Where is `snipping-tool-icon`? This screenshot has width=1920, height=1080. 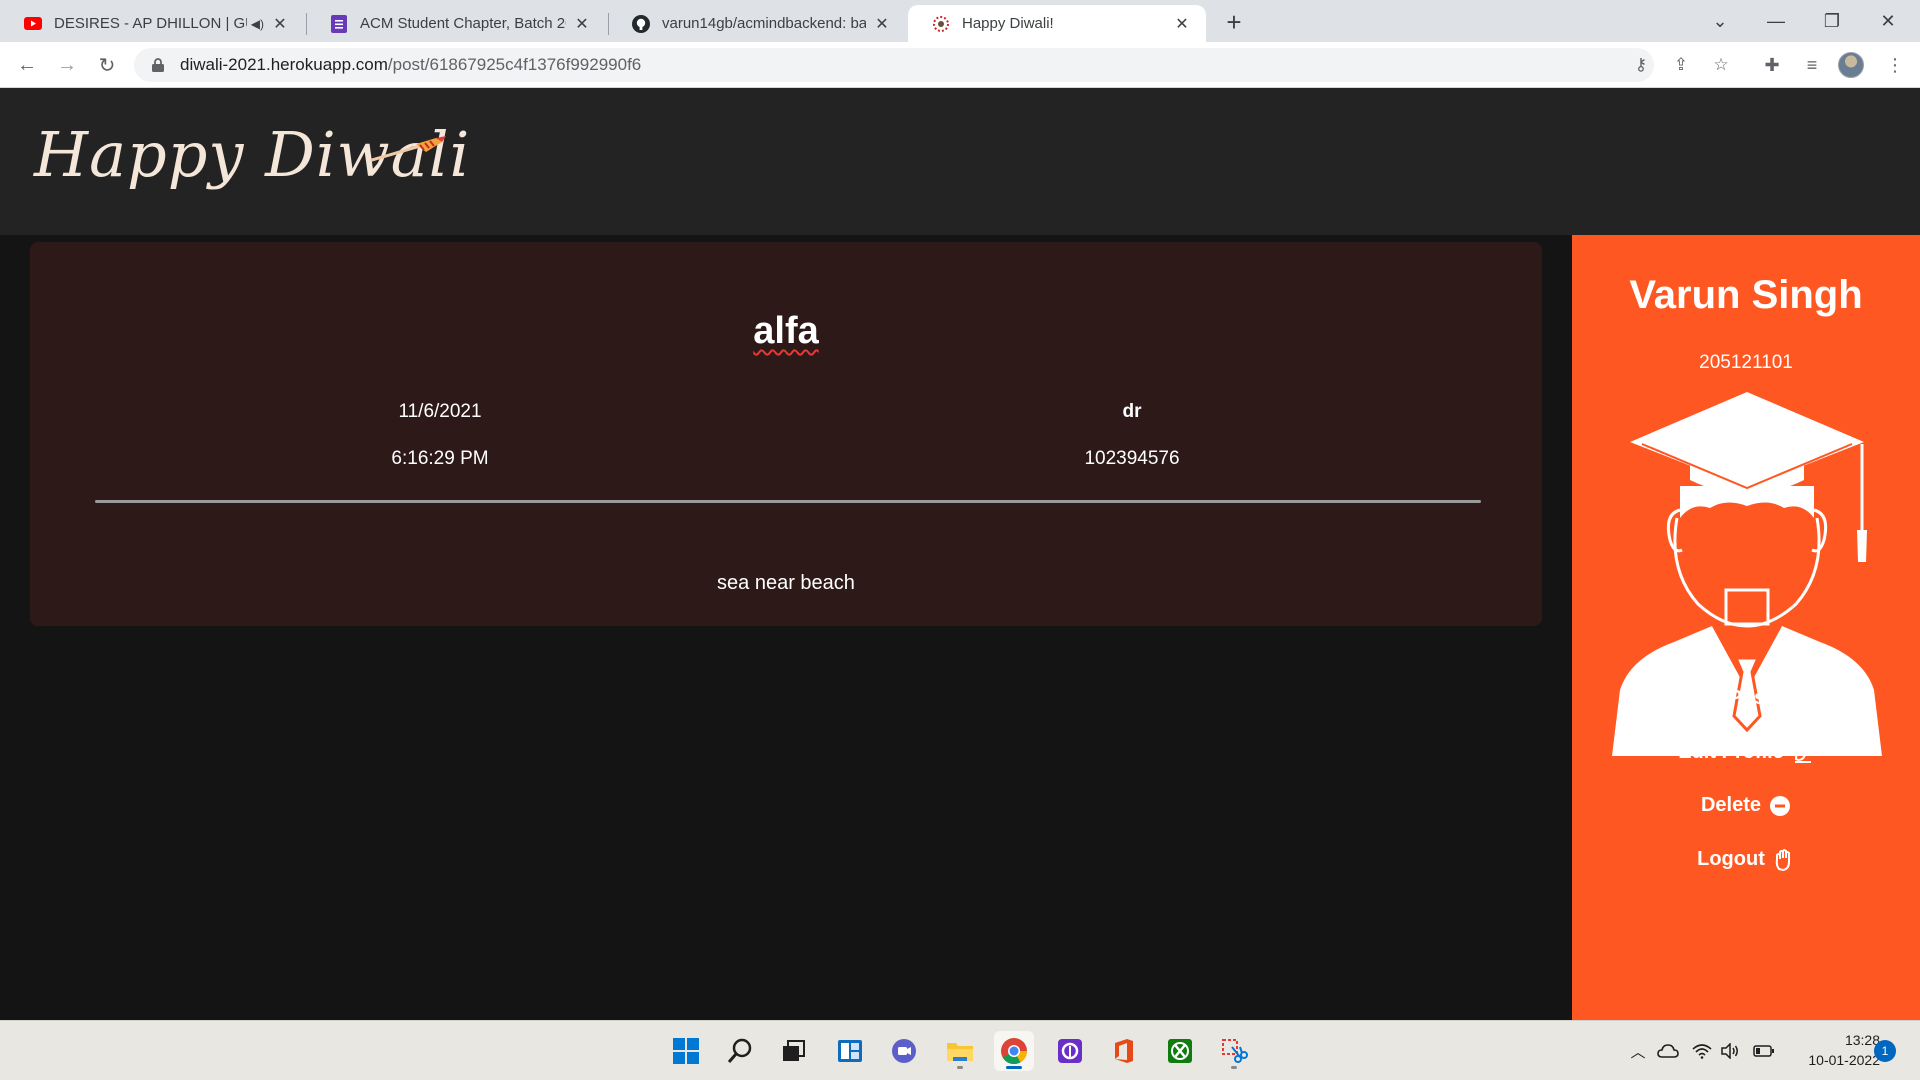
snipping-tool-icon is located at coordinates (1234, 1051).